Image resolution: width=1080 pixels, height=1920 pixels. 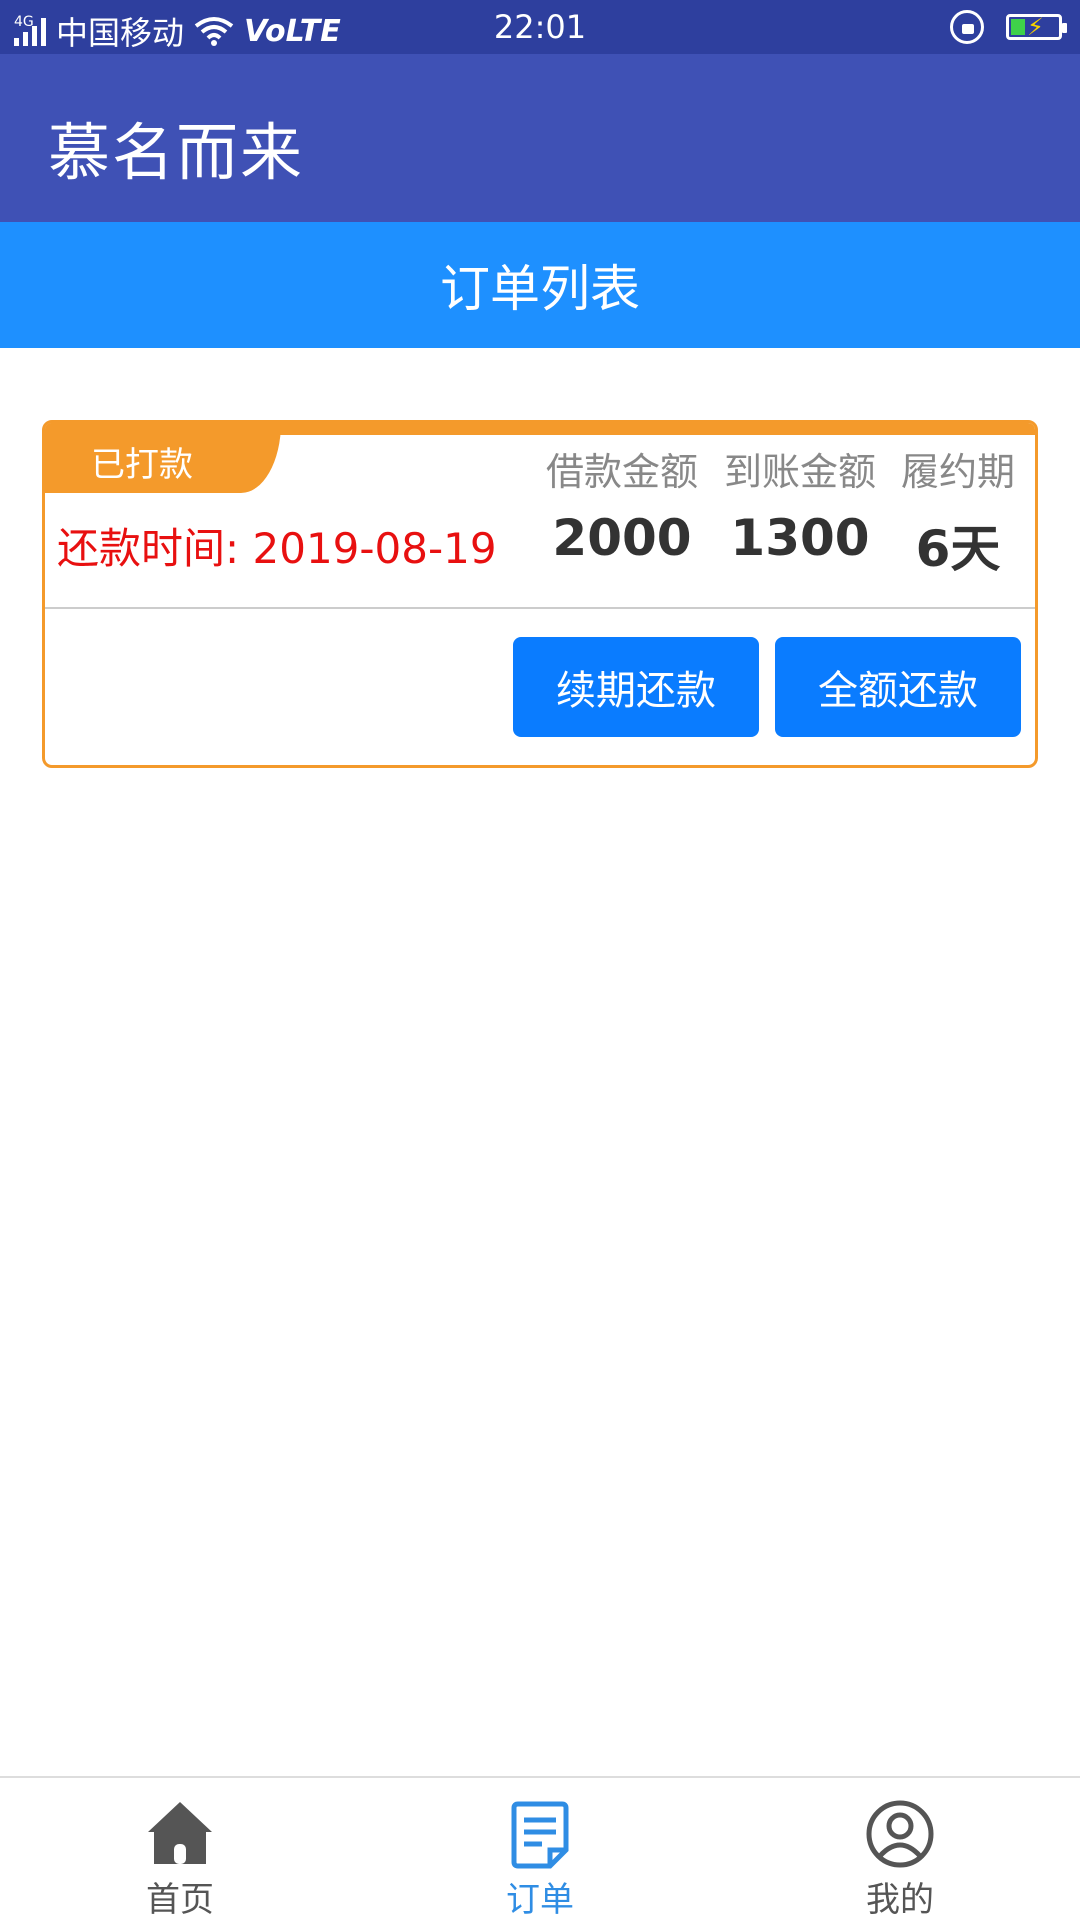 I want to click on renew-repay-button: 续期还款, so click(x=636, y=687).